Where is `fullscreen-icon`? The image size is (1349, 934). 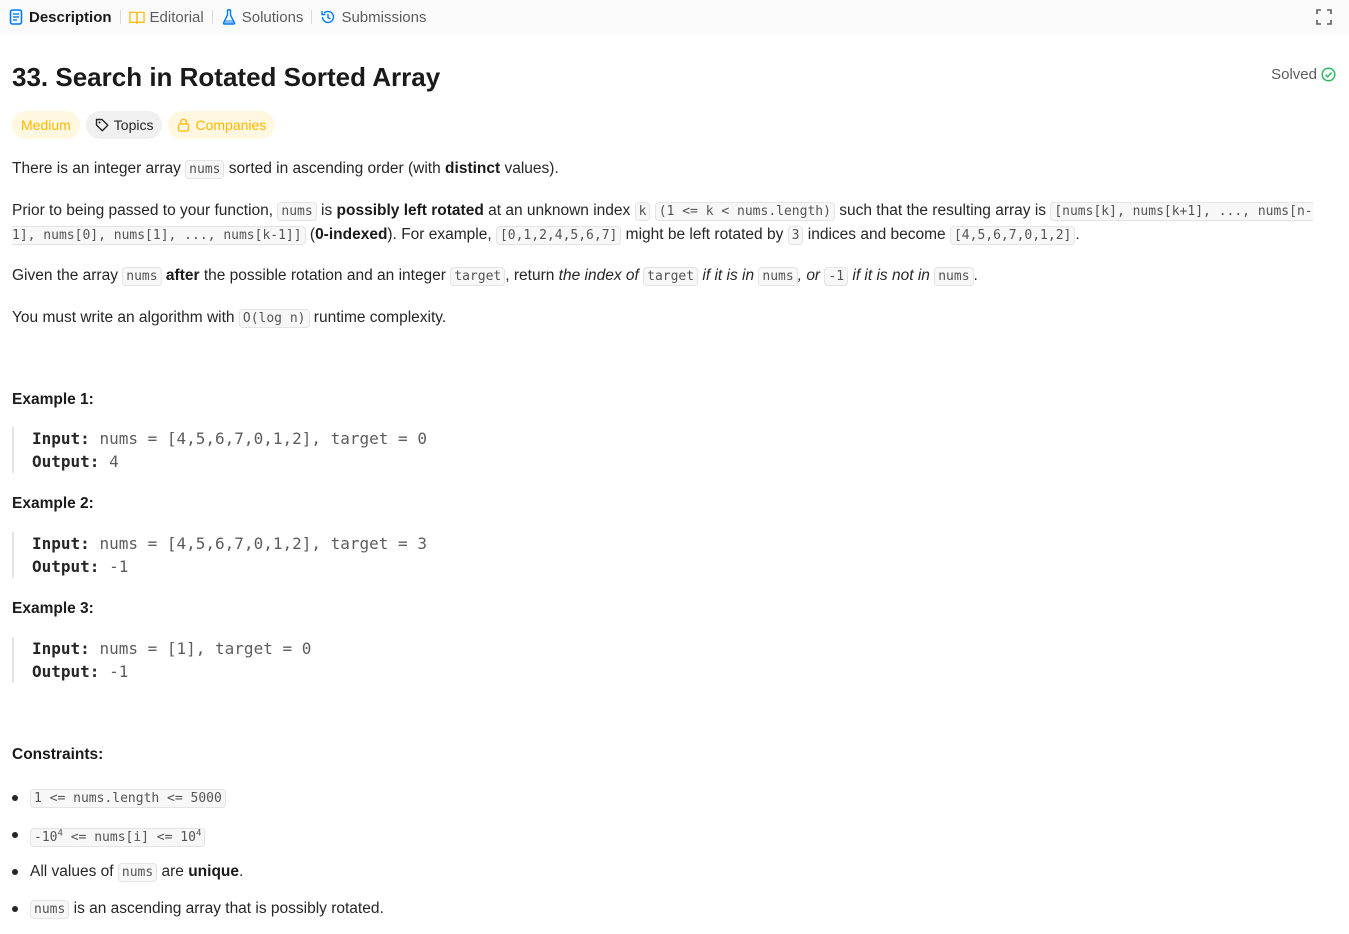 fullscreen-icon is located at coordinates (1324, 17).